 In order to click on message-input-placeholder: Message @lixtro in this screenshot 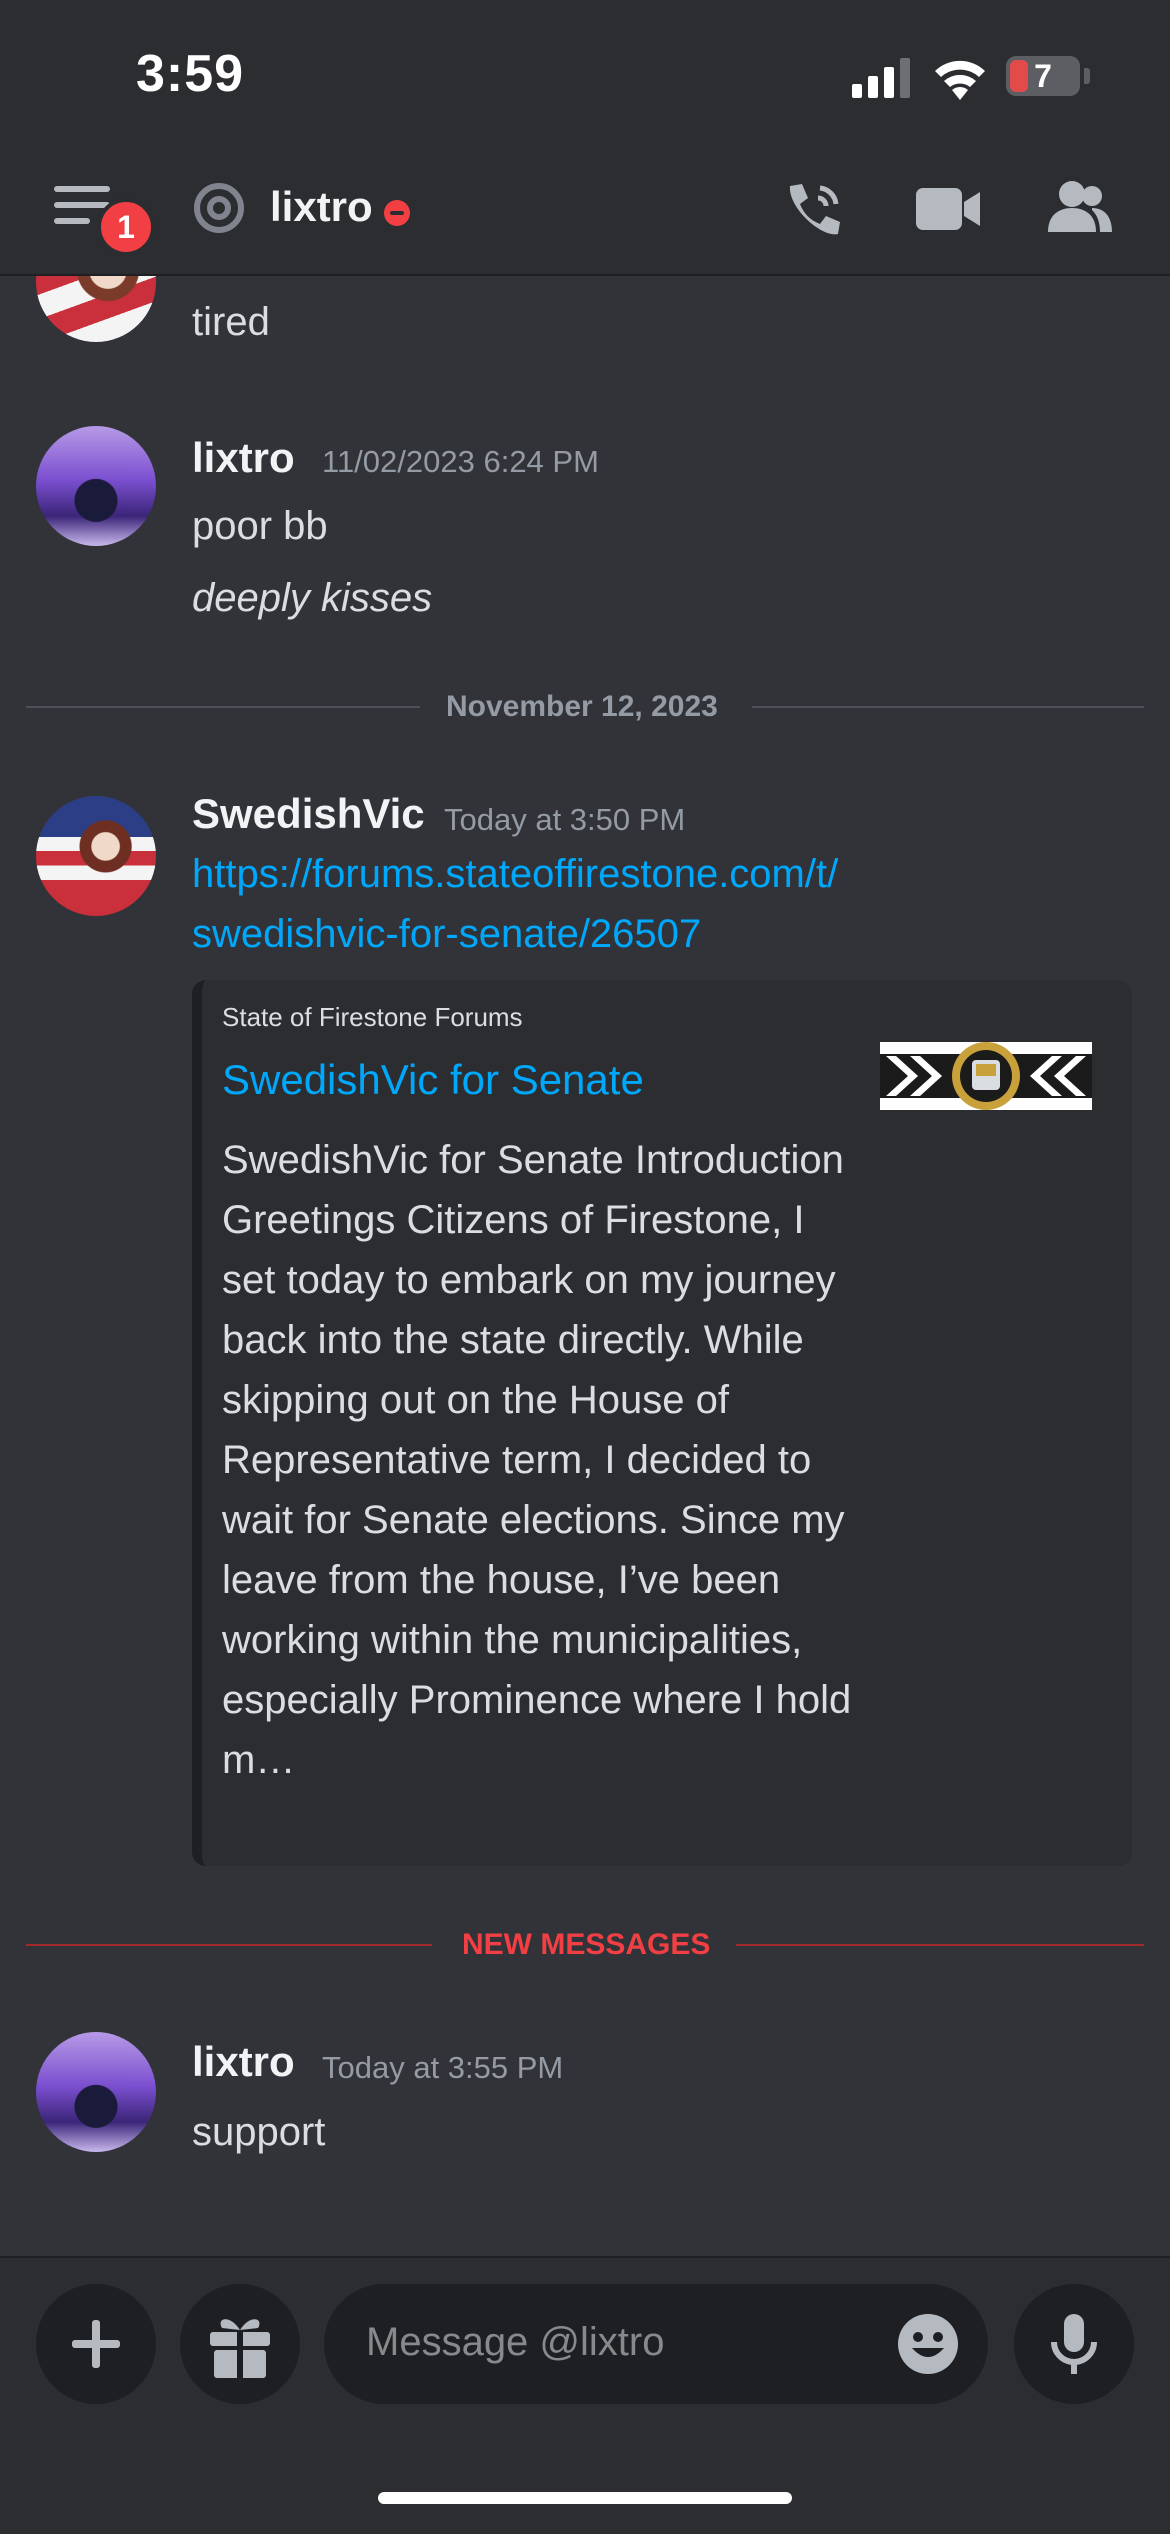, I will do `click(515, 2342)`.